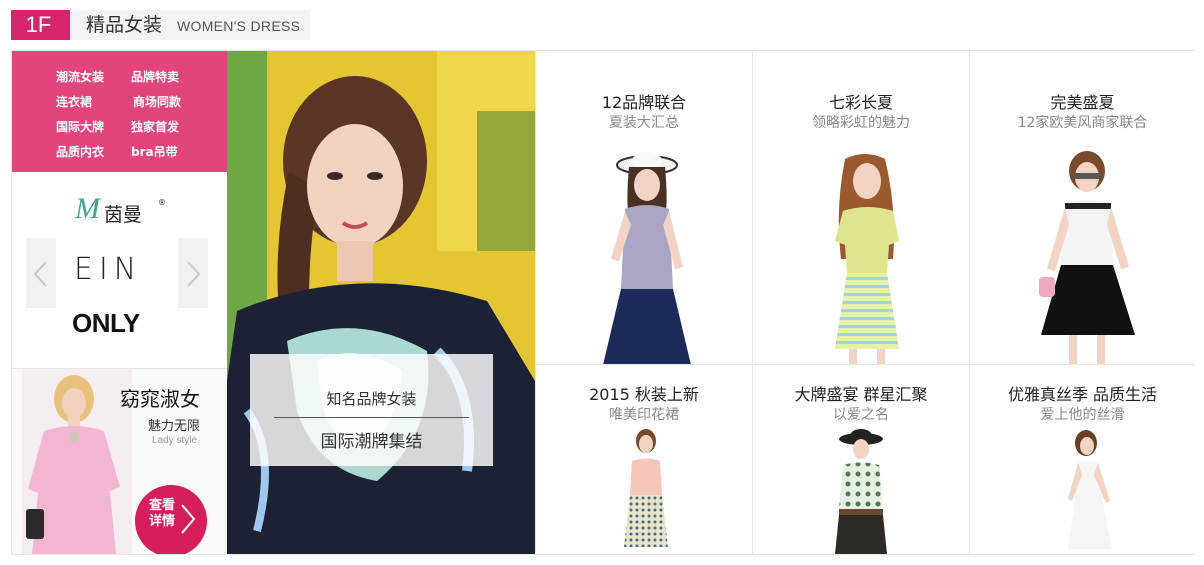 Image resolution: width=1204 pixels, height=565 pixels. Describe the element at coordinates (1082, 415) in the screenshot. I see `product-subtitle: 爱上他的丝滑` at that location.